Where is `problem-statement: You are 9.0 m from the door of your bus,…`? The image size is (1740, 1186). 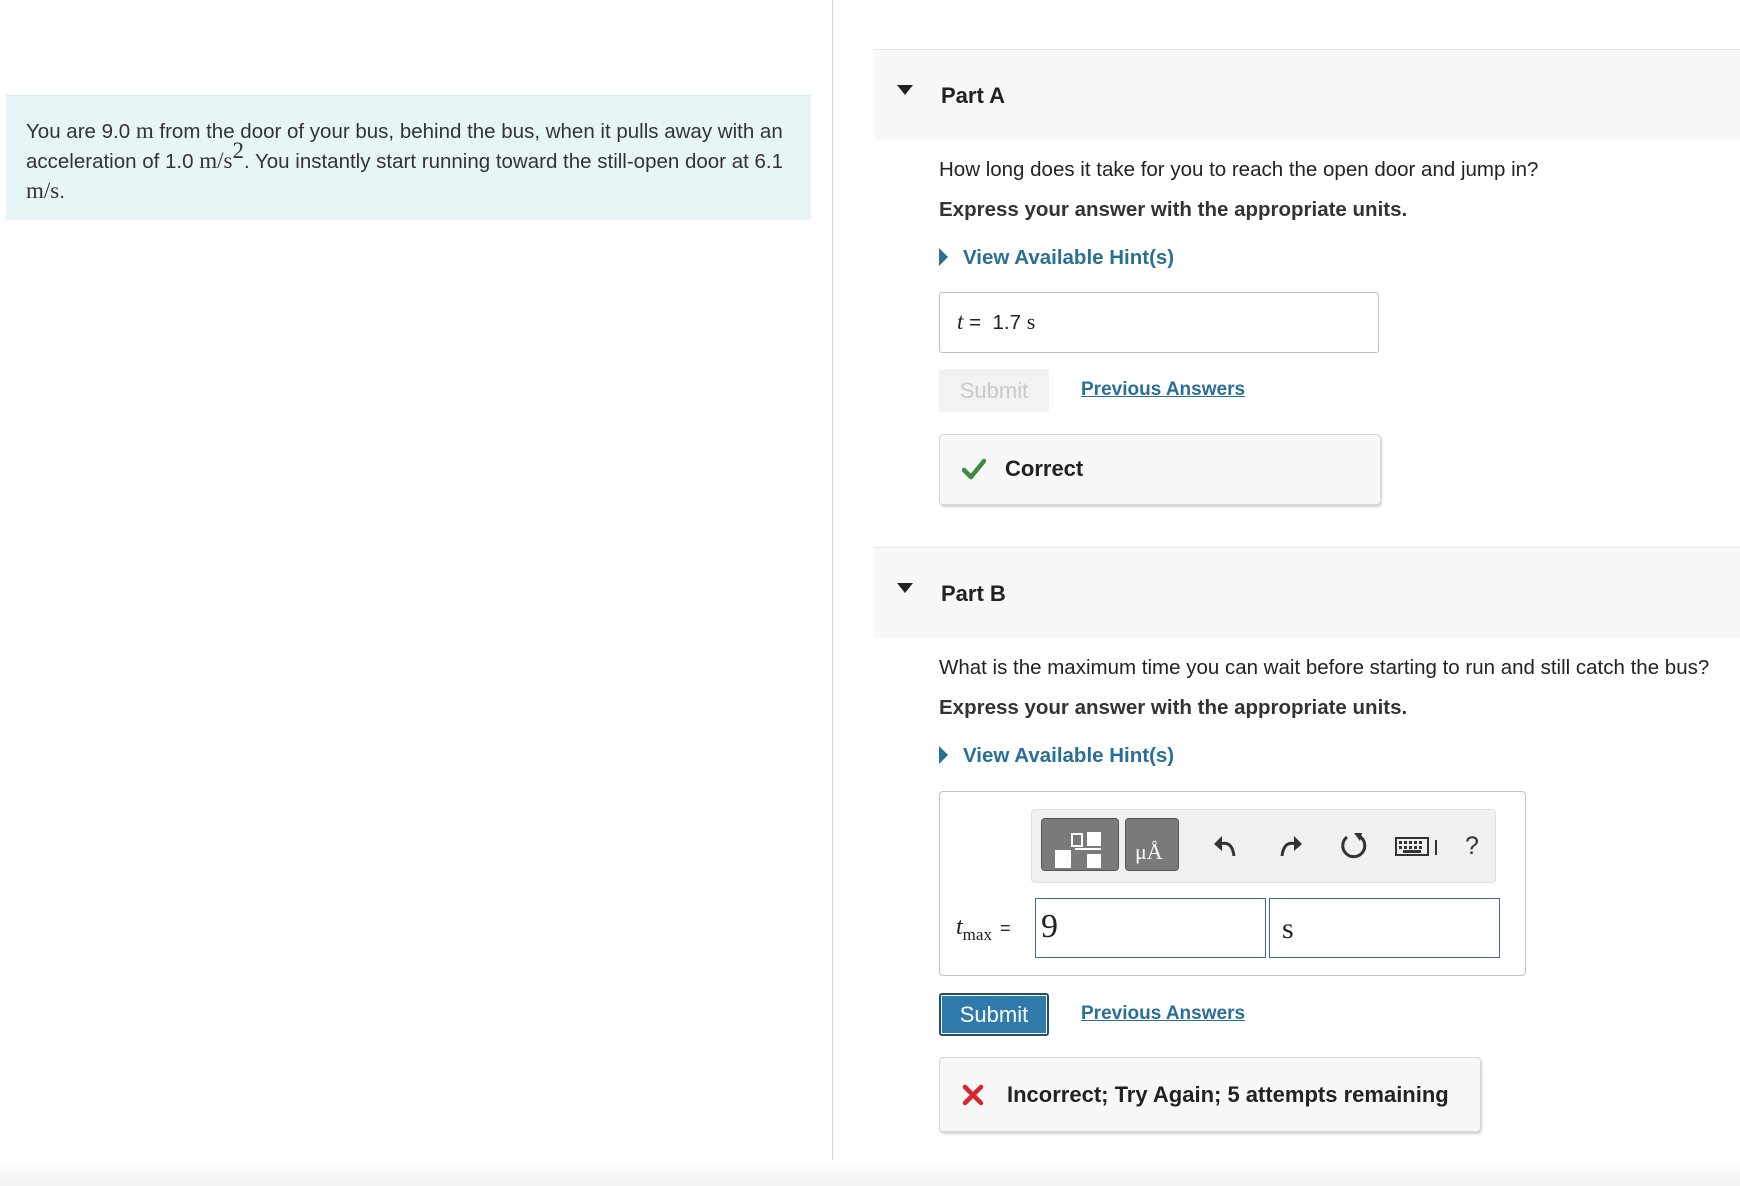 problem-statement: You are 9.0 m from the door of your bus,… is located at coordinates (408, 157).